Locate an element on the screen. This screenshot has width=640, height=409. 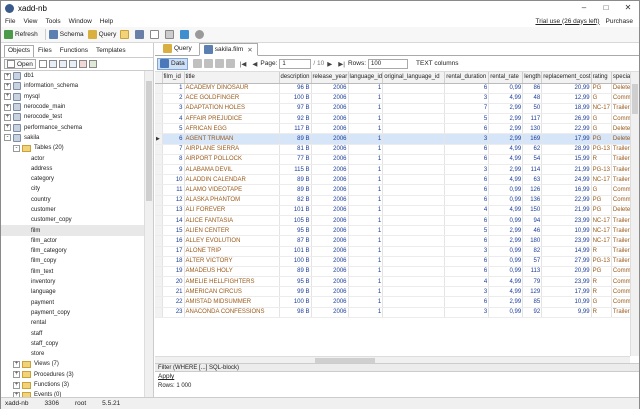
table-cell: ALADDIN CALENDAR is located at coordinates (232, 180).